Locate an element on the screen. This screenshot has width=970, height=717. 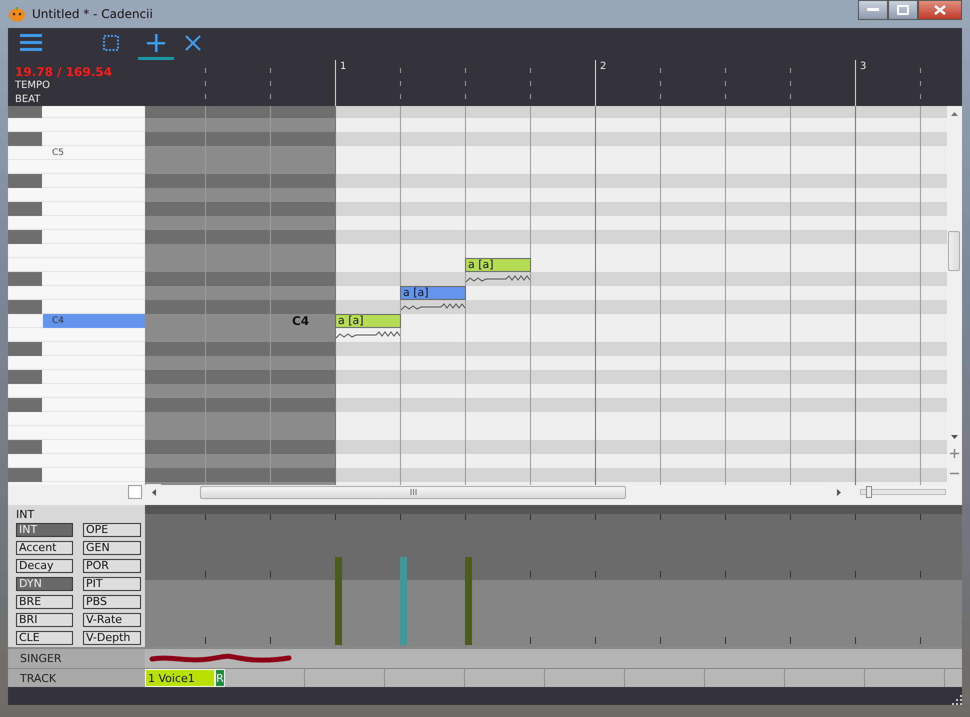
pitch-label: C4 is located at coordinates (301, 321).